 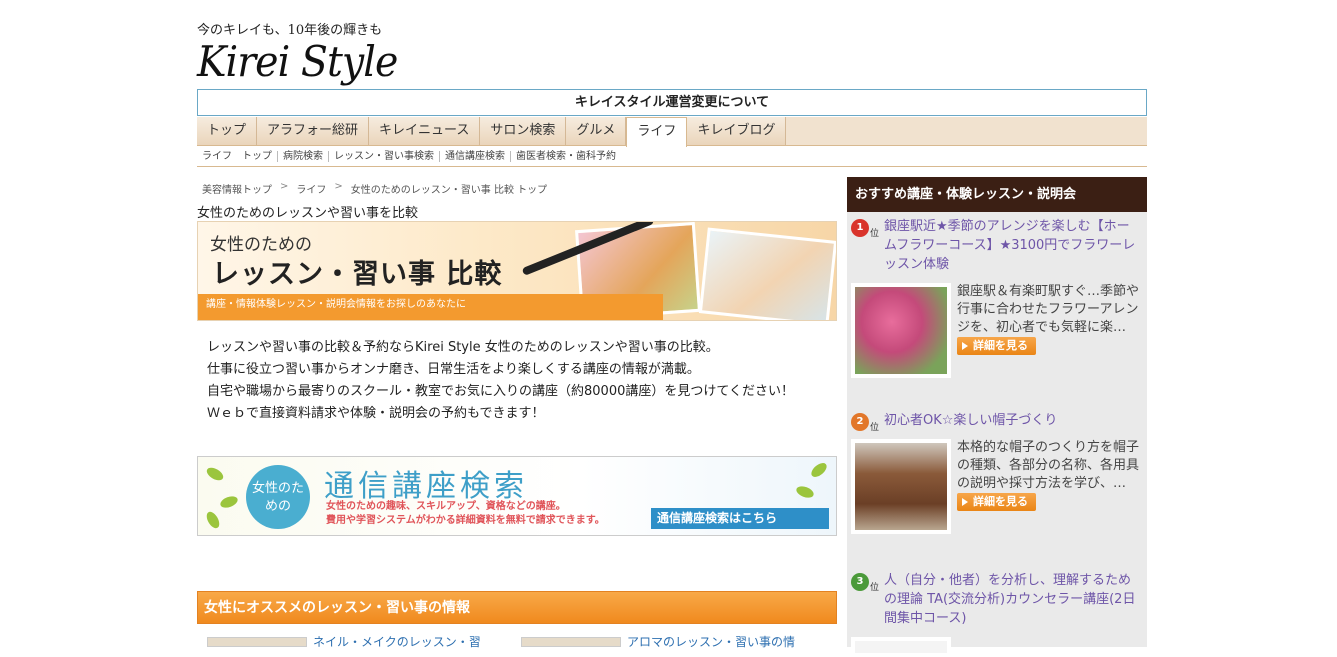 What do you see at coordinates (453, 369) in the screenshot?
I see `intro-line: 仕事に役立つ習い事からオンナ磨き、日常生活をより楽しくする講座の情報が満載。` at bounding box center [453, 369].